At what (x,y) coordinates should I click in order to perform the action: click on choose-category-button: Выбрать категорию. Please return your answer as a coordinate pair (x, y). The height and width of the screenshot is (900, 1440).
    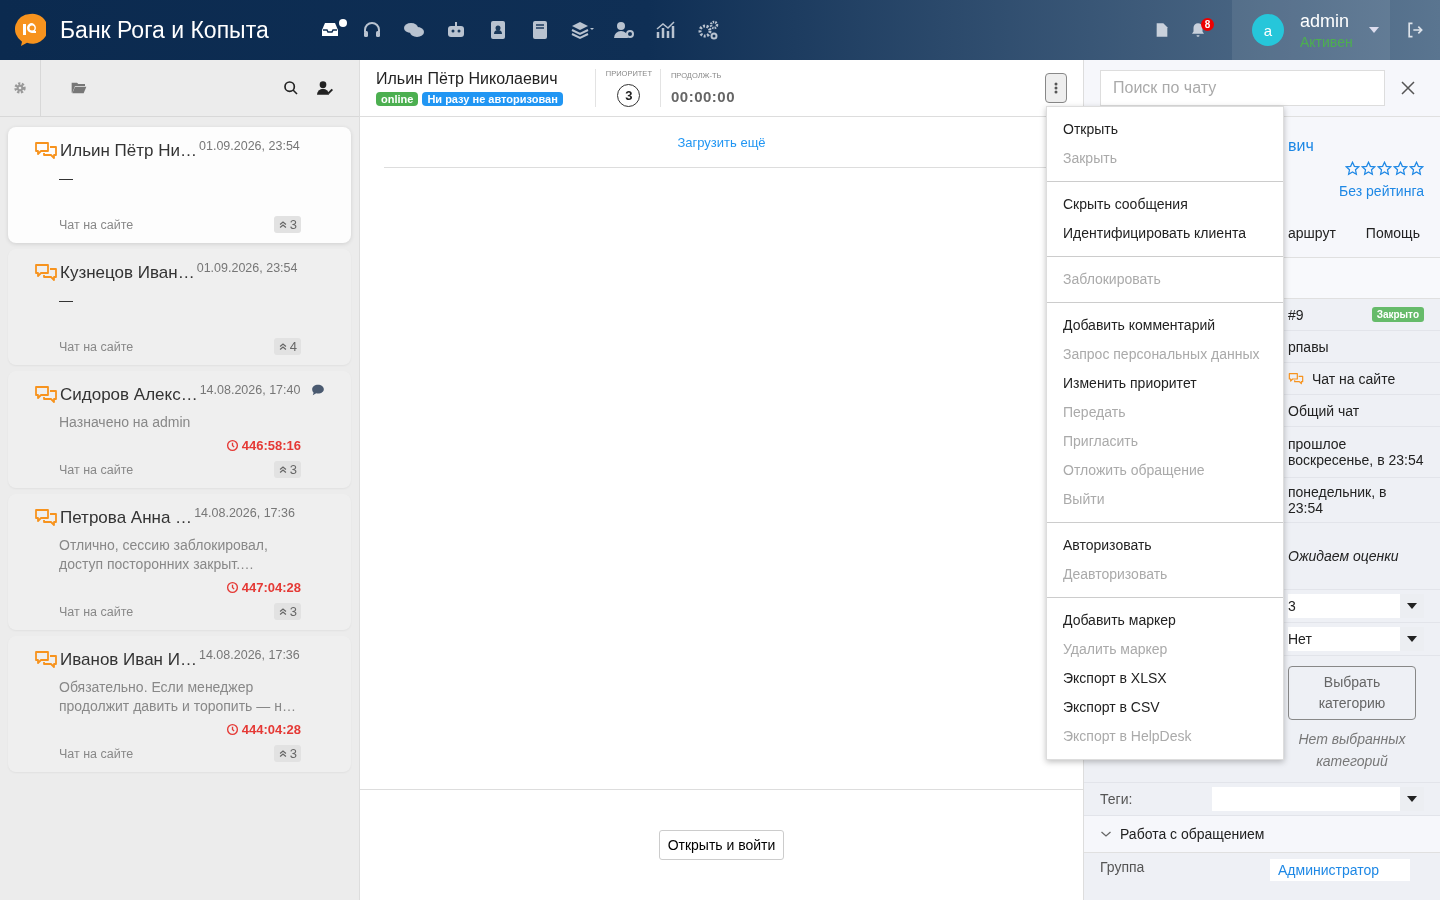
    Looking at the image, I should click on (1352, 693).